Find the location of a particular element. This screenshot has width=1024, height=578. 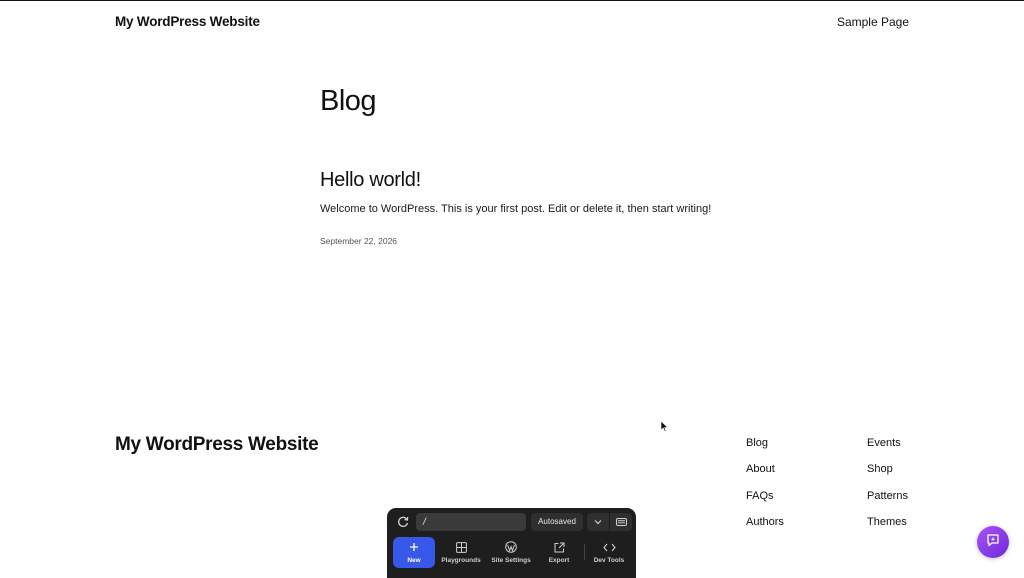

refresh-icon is located at coordinates (403, 522).